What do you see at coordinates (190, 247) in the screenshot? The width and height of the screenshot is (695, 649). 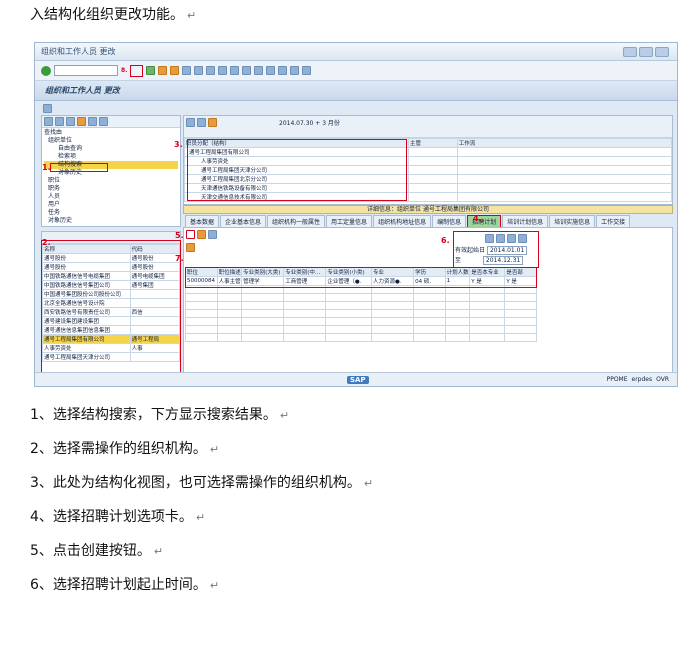 I see `remove-row-icon` at bounding box center [190, 247].